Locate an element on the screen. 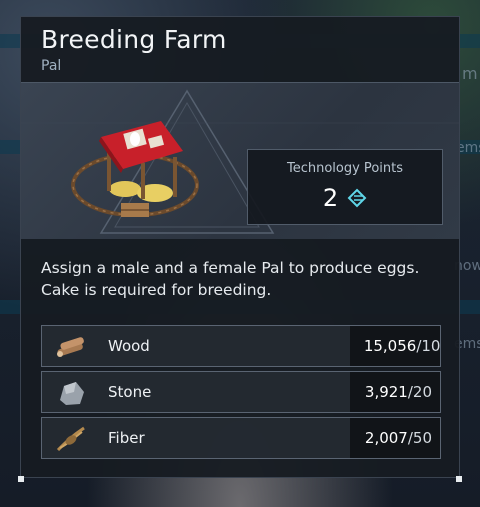  technology-points-value: 2 is located at coordinates (330, 198).